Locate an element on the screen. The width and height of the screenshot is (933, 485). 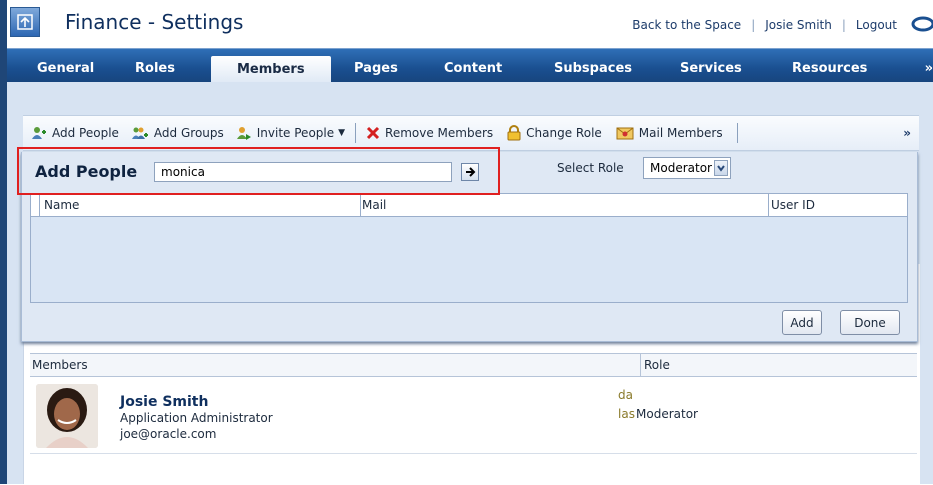
change-role-button: Change Role is located at coordinates (554, 133).